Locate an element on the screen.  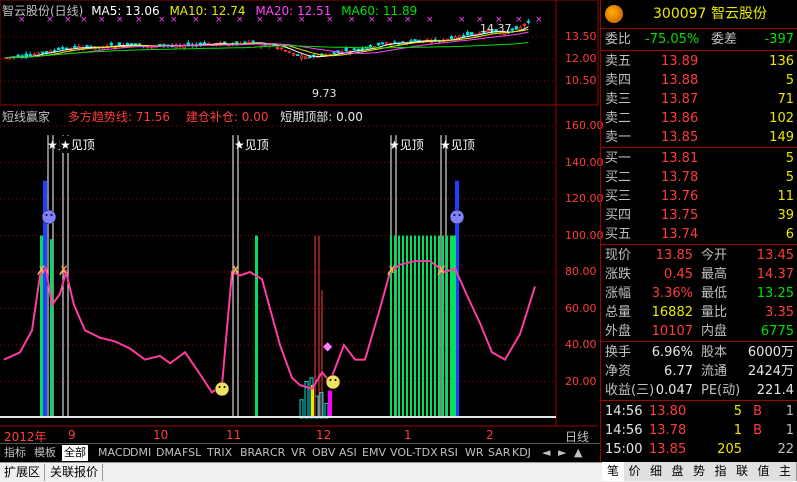
y-tick-indicator: 140.00 is located at coordinates (584, 162).